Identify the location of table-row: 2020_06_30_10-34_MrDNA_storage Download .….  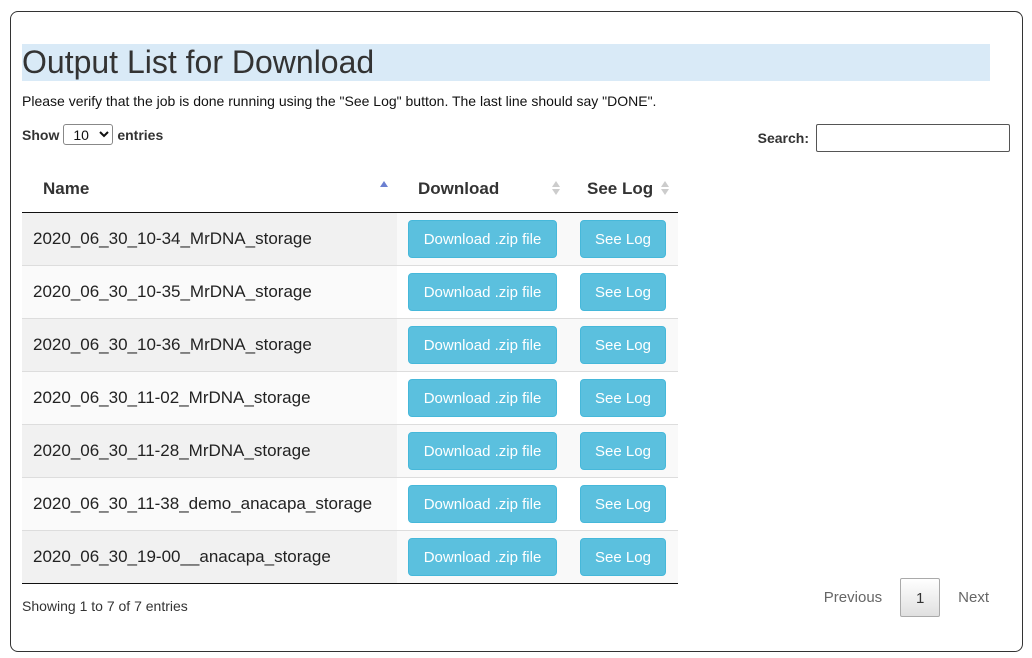
(350, 238).